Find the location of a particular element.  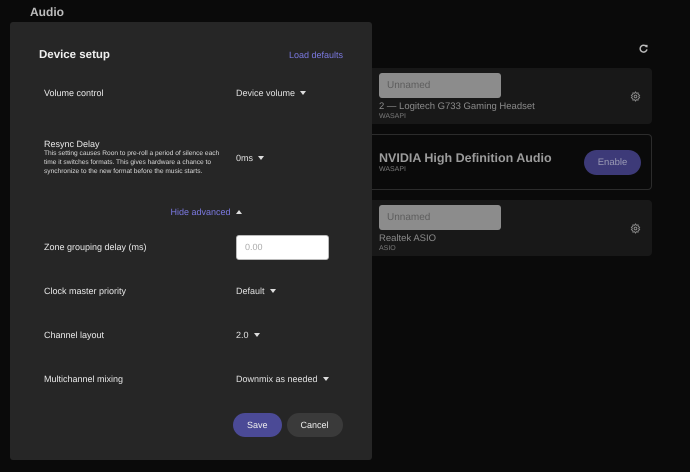

setting-label: Zone grouping delay (ms) is located at coordinates (96, 247).